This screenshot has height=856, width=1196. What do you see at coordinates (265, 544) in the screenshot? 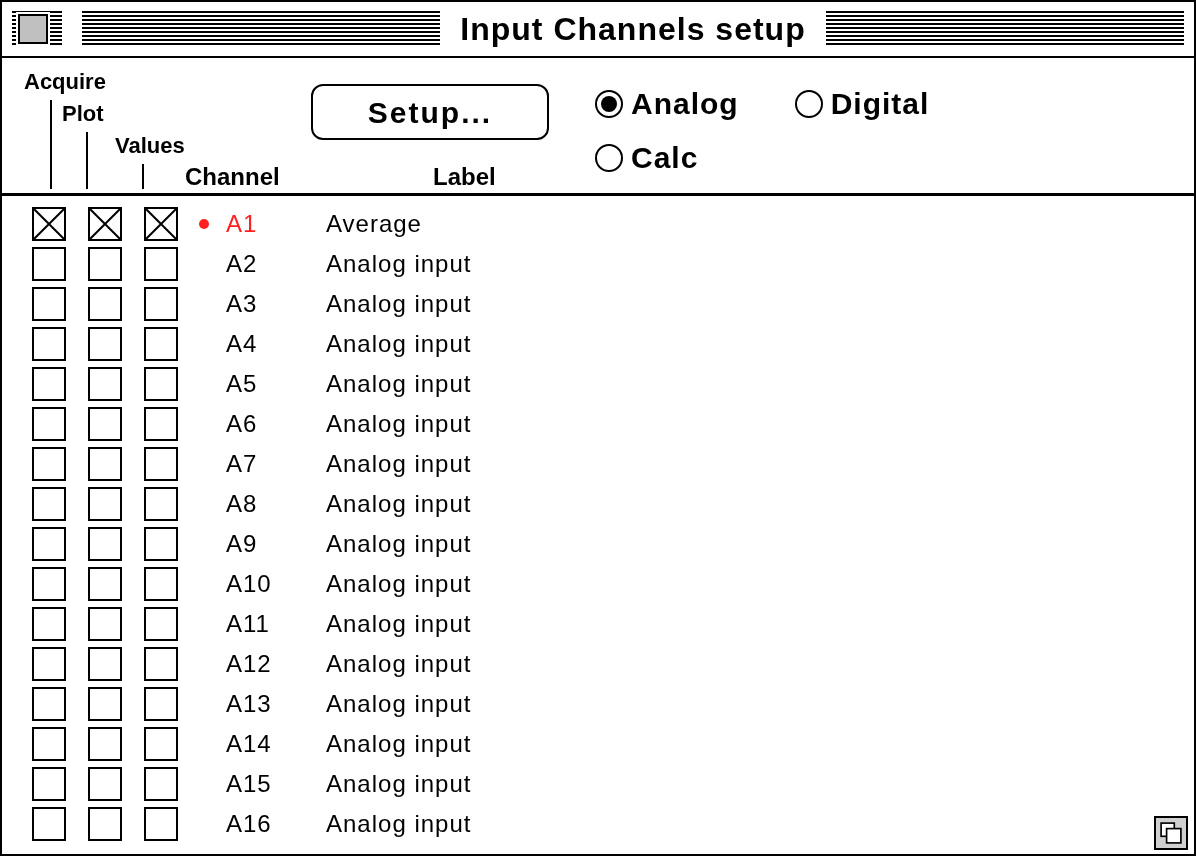
I see `channel-name: A9` at bounding box center [265, 544].